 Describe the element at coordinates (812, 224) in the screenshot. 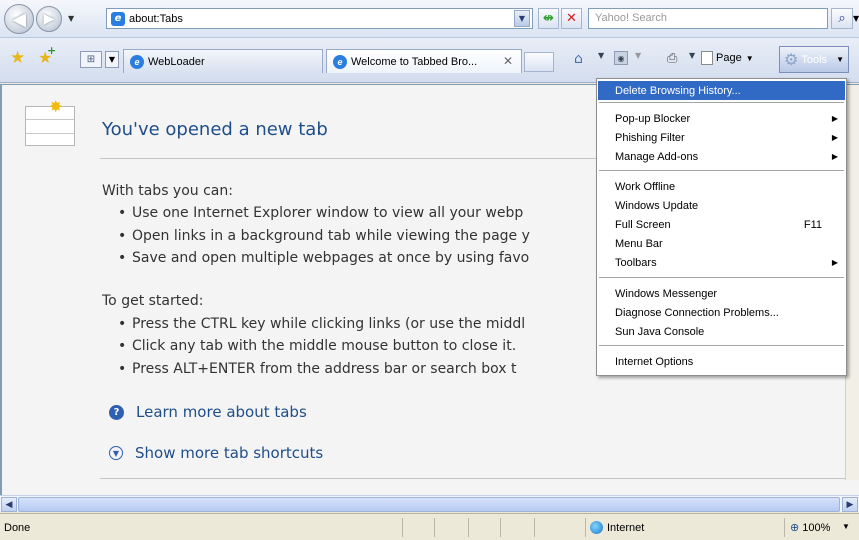

I see `menu-accelerator: F11` at that location.